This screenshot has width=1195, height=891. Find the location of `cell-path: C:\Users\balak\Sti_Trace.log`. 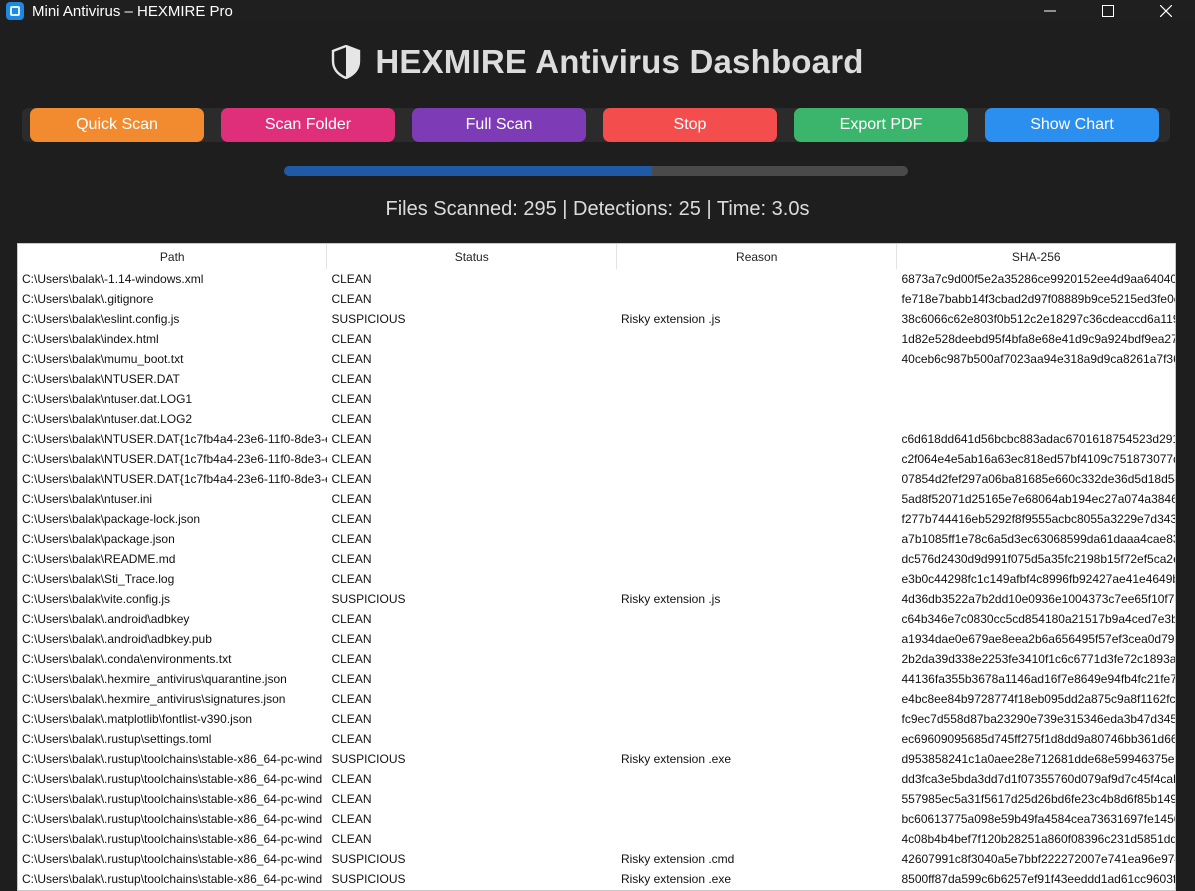

cell-path: C:\Users\balak\Sti_Trace.log is located at coordinates (98, 579).